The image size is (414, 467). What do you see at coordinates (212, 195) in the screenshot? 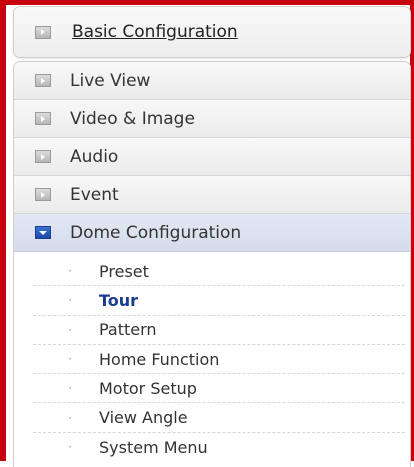
I see `menu-event: Event` at bounding box center [212, 195].